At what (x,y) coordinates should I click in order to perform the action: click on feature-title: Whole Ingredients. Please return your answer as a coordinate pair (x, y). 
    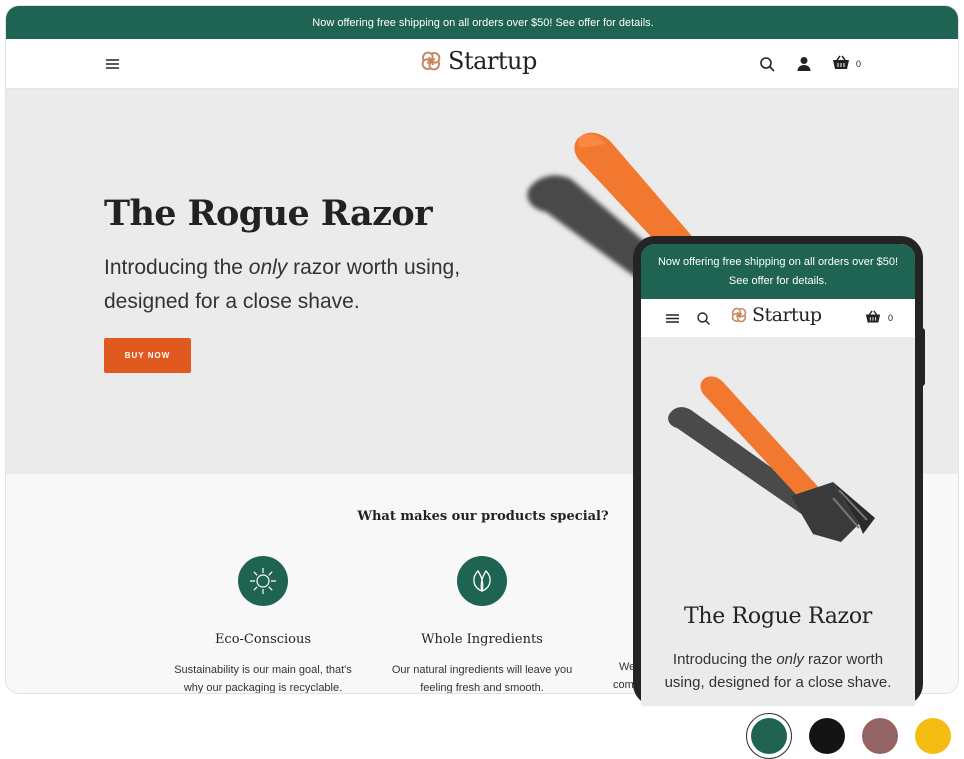
    Looking at the image, I should click on (482, 639).